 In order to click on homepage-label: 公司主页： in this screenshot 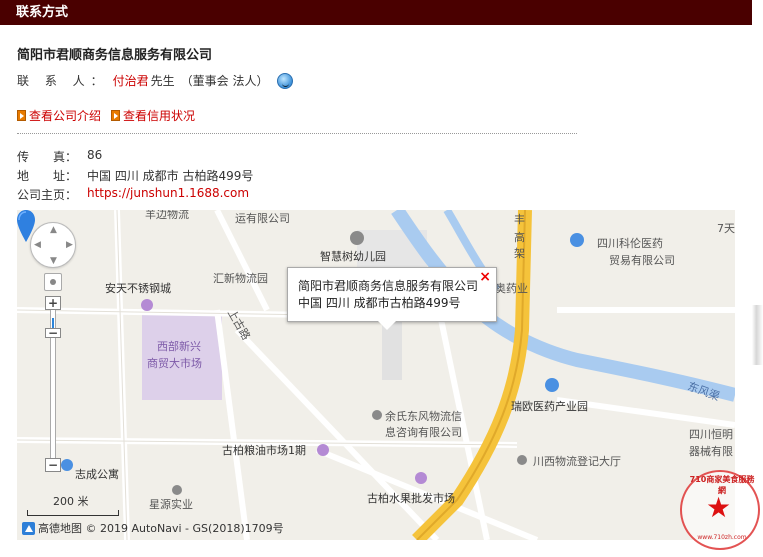, I will do `click(47, 195)`.